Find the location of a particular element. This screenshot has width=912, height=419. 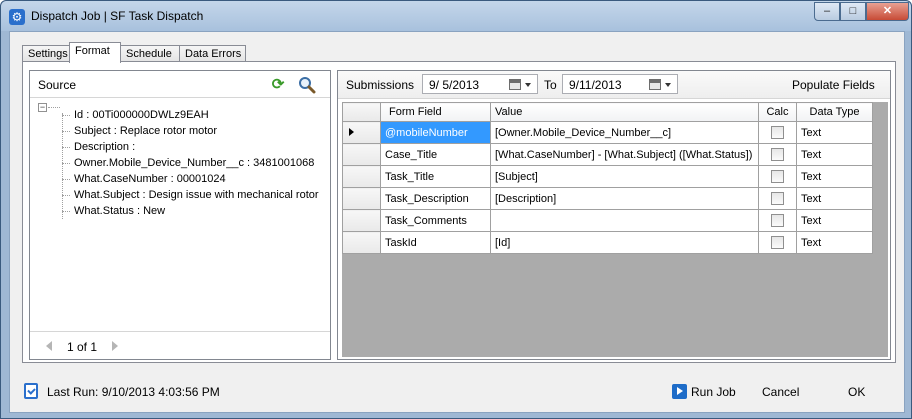

minimize-button: – is located at coordinates (827, 11).